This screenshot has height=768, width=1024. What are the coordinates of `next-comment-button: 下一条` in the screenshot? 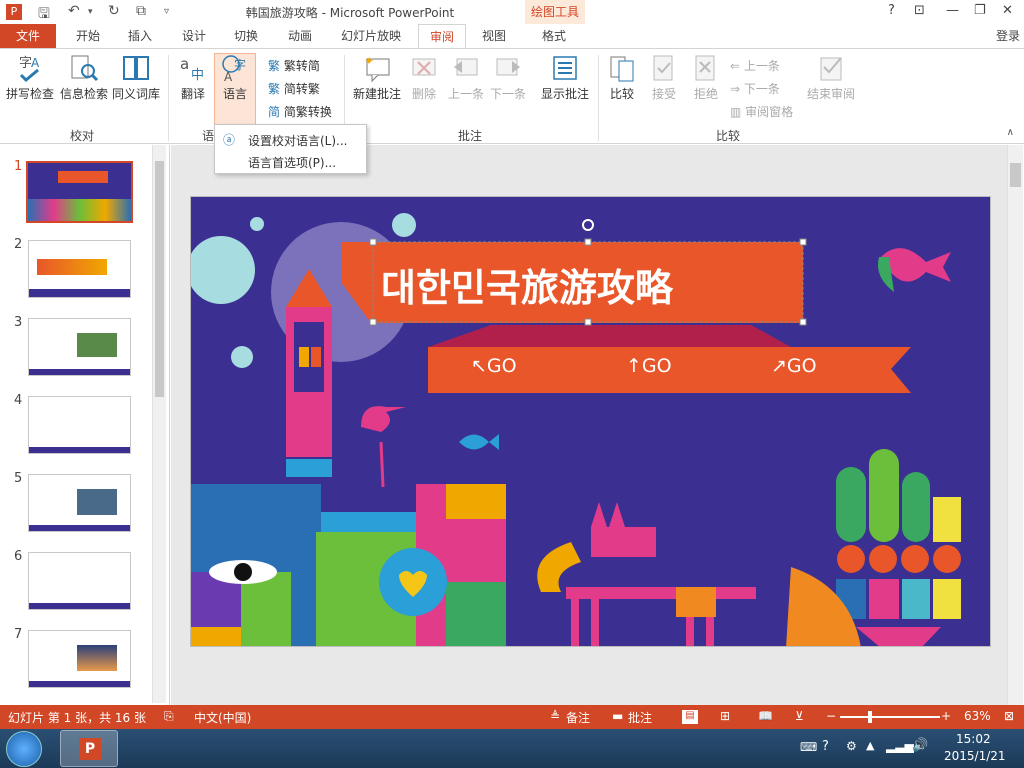 It's located at (508, 77).